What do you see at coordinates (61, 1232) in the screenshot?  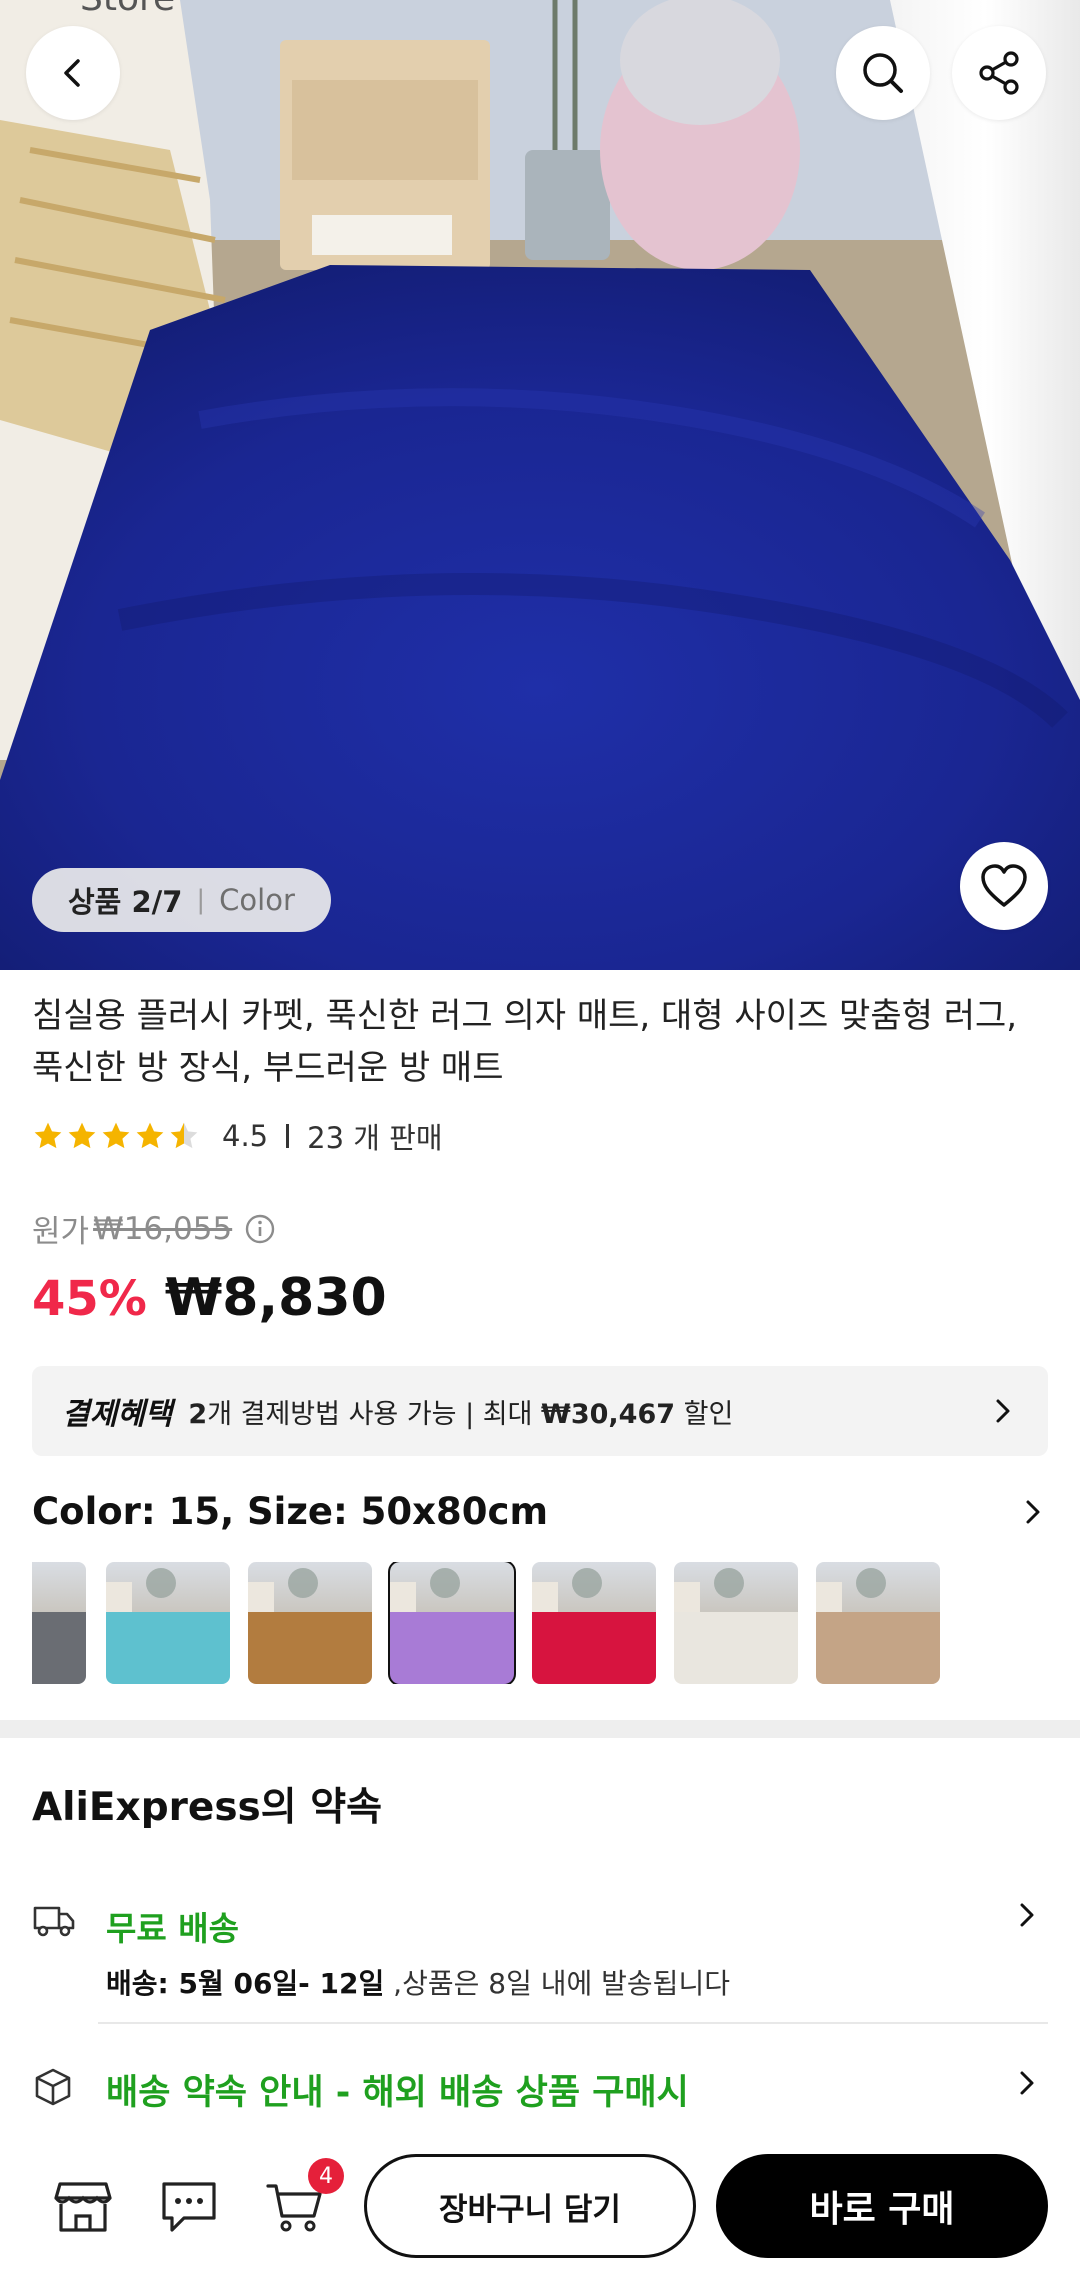 I see `original-price-label: 원가` at bounding box center [61, 1232].